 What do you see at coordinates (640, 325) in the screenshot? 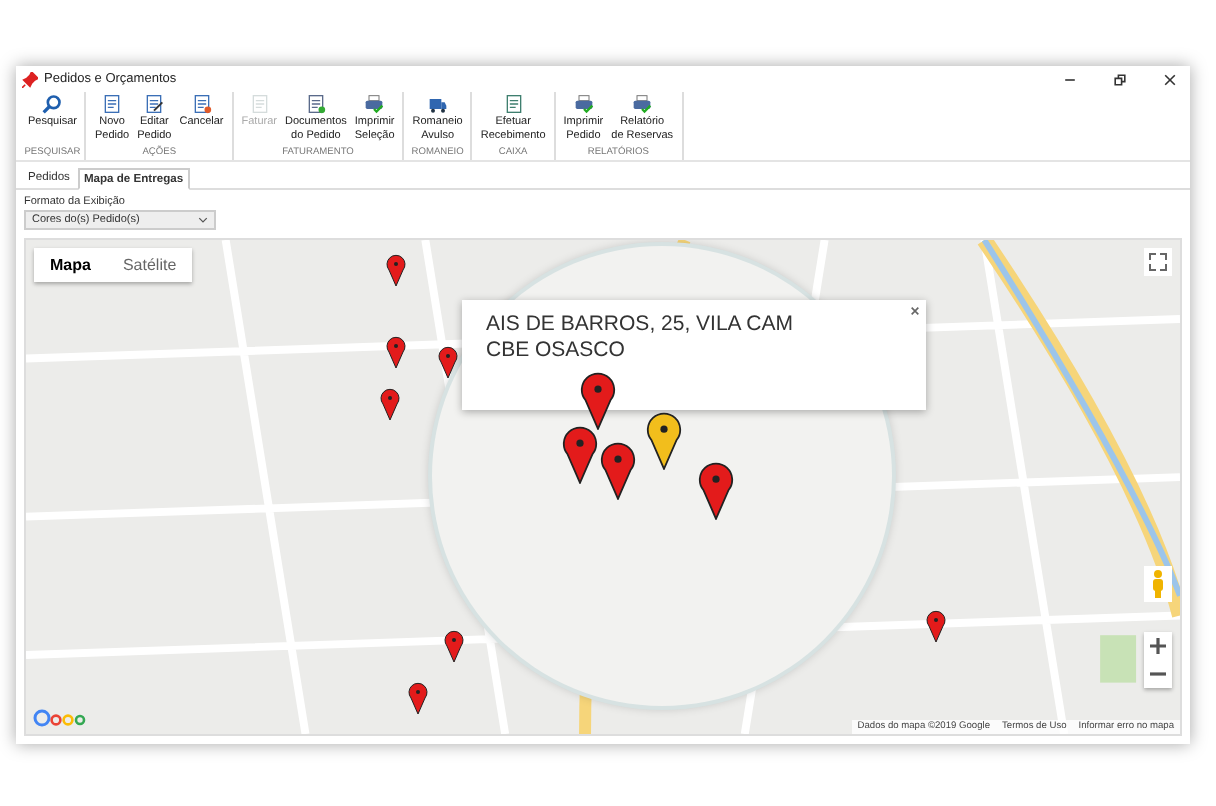
I see `popup-text: AIS DE BARROS, 25, VILA CAM` at bounding box center [640, 325].